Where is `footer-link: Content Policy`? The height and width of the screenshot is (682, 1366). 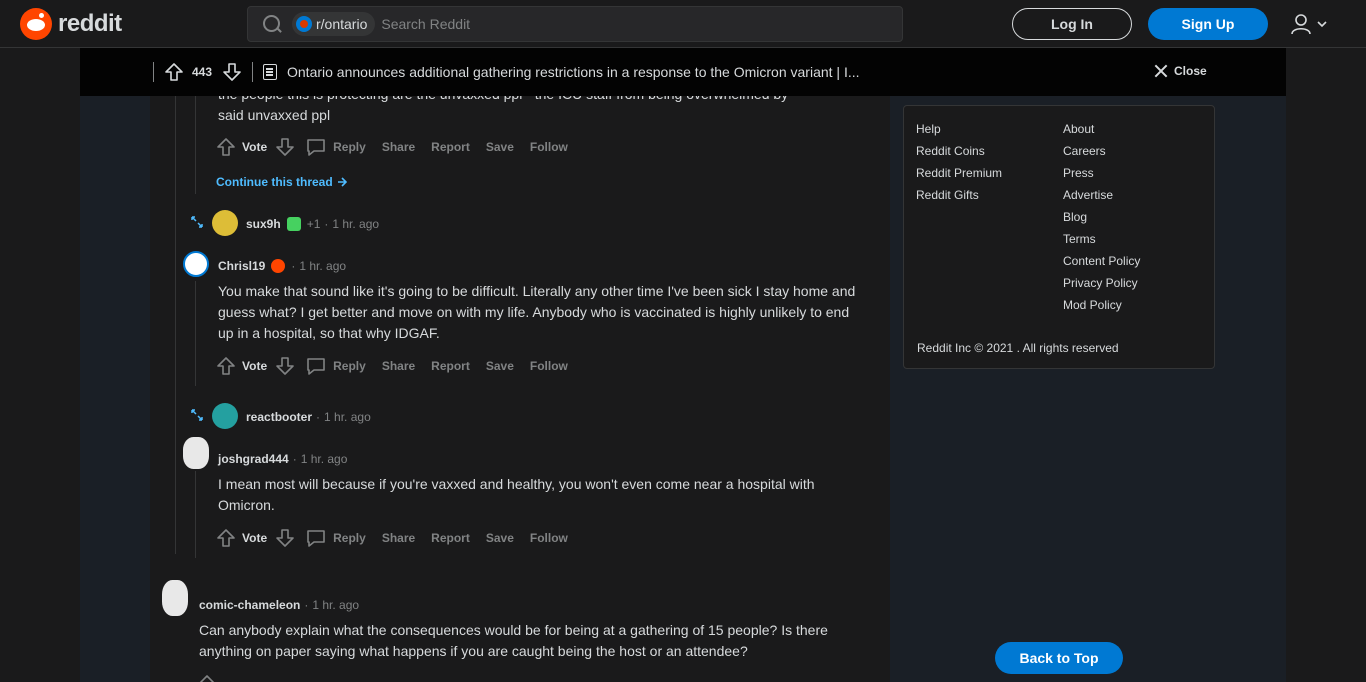
footer-link: Content Policy is located at coordinates (1101, 261).